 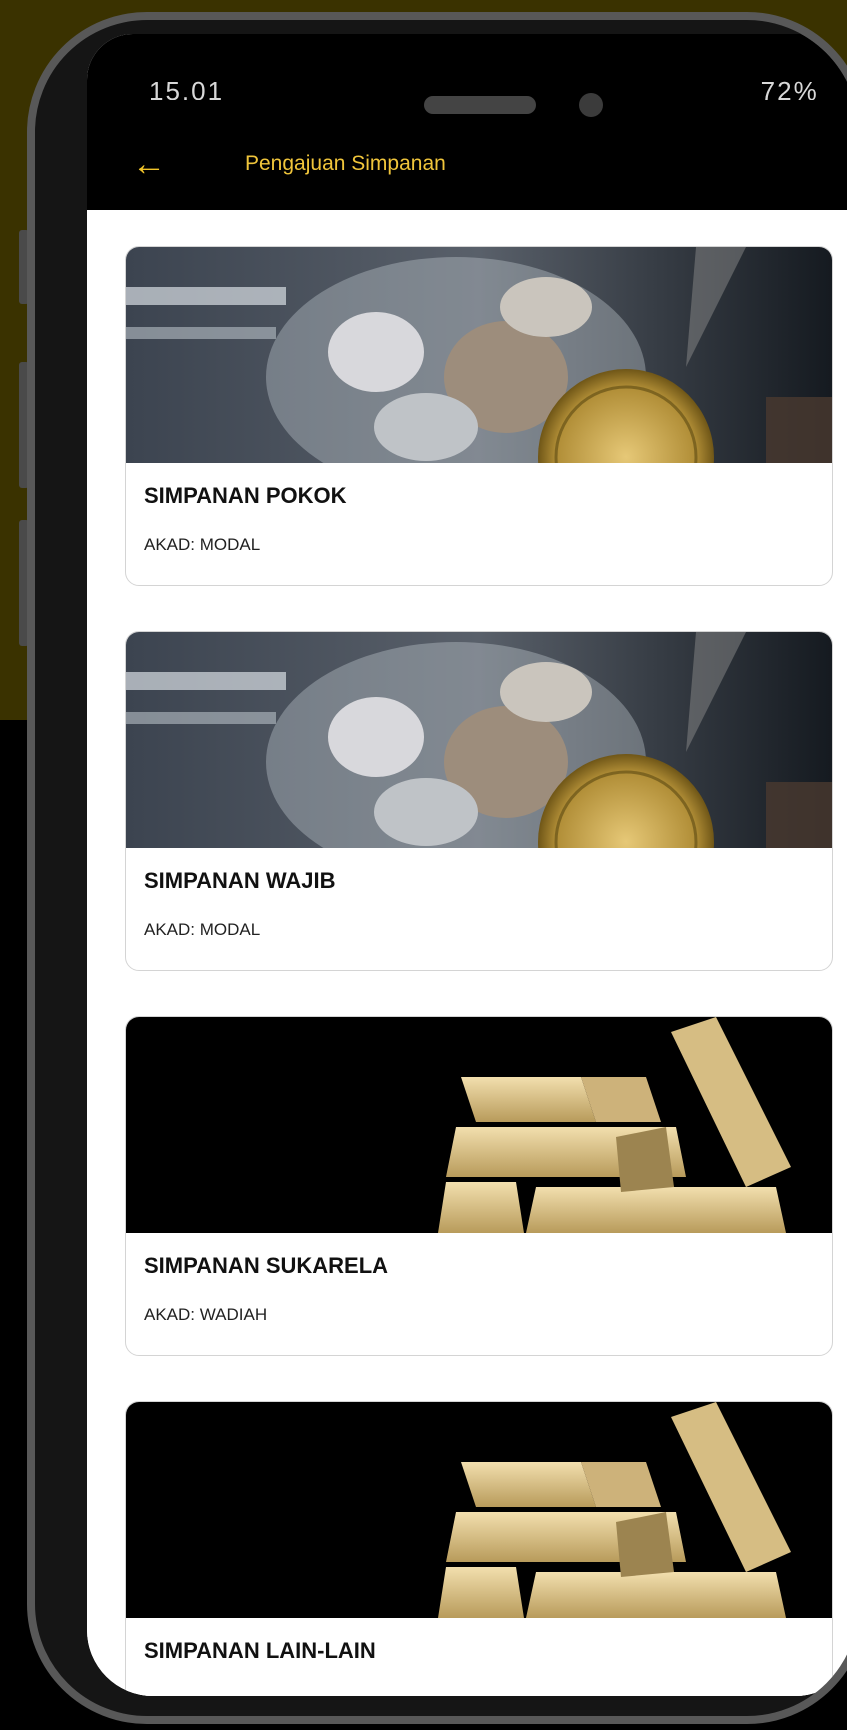 I want to click on battery-level: 72%, so click(x=789, y=89).